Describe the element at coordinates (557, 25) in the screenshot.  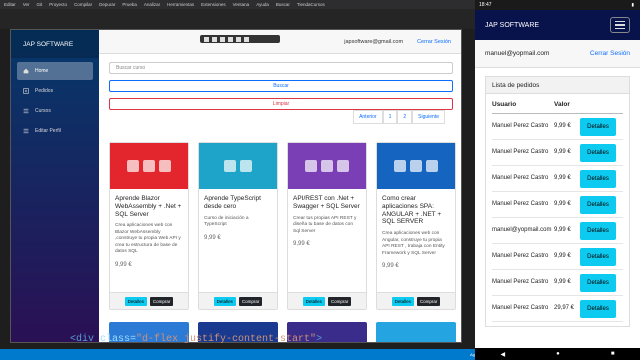
I see `phone-header: JAP SOFTWARE` at that location.